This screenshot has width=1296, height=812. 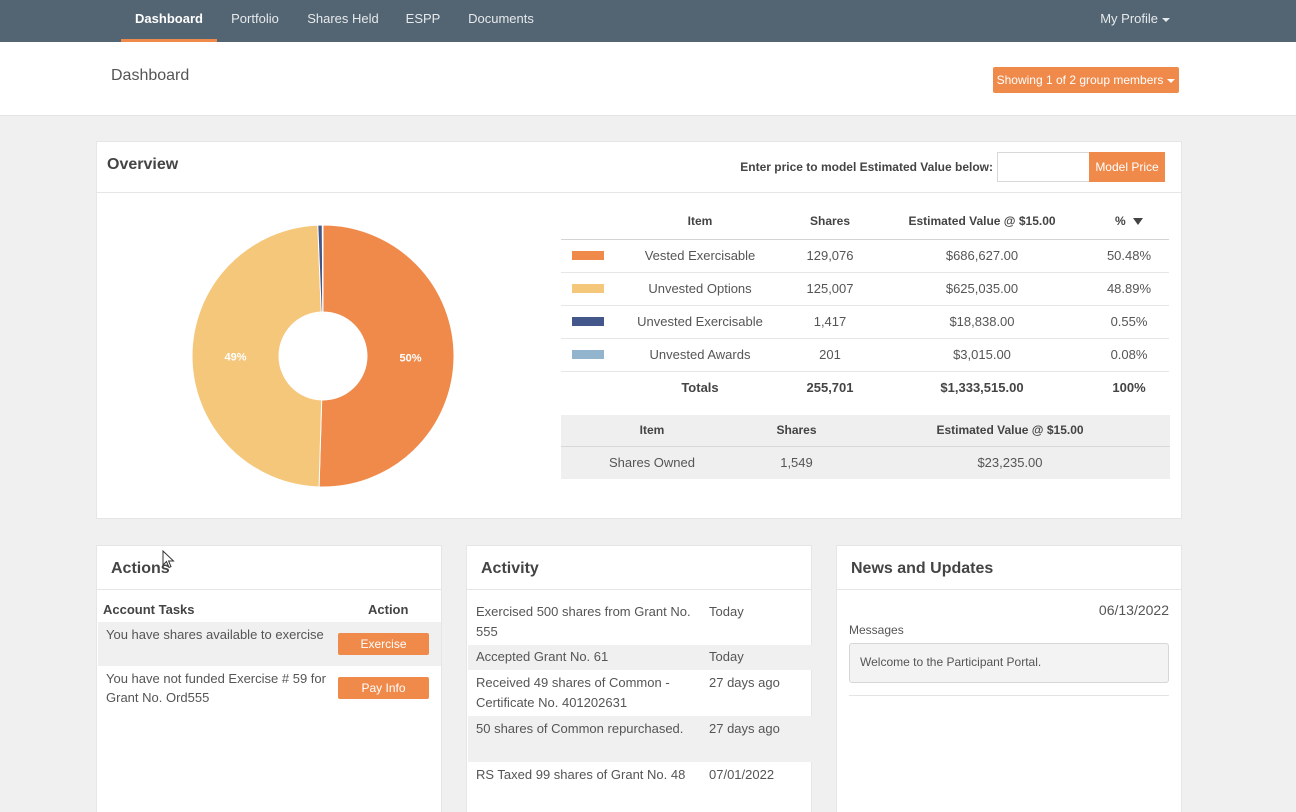 I want to click on donut-slice-label: 49%, so click(x=235, y=357).